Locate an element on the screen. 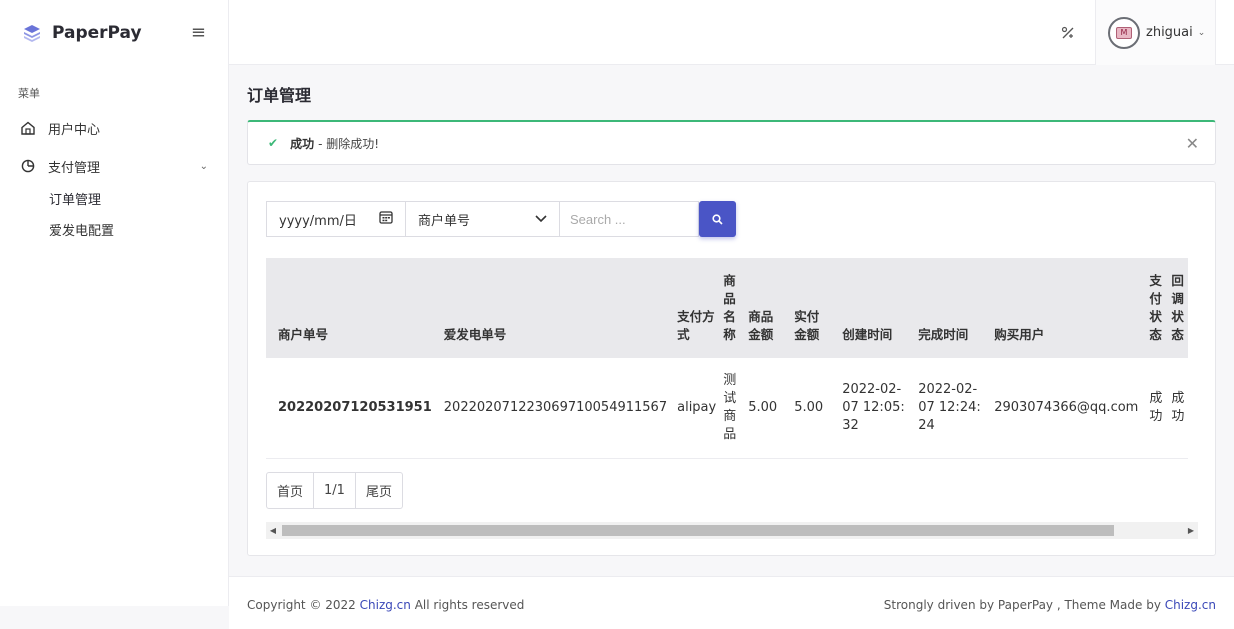 This screenshot has width=1234, height=629. success-alert: ✔ 成功 - 删除成功! ✕ is located at coordinates (731, 142).